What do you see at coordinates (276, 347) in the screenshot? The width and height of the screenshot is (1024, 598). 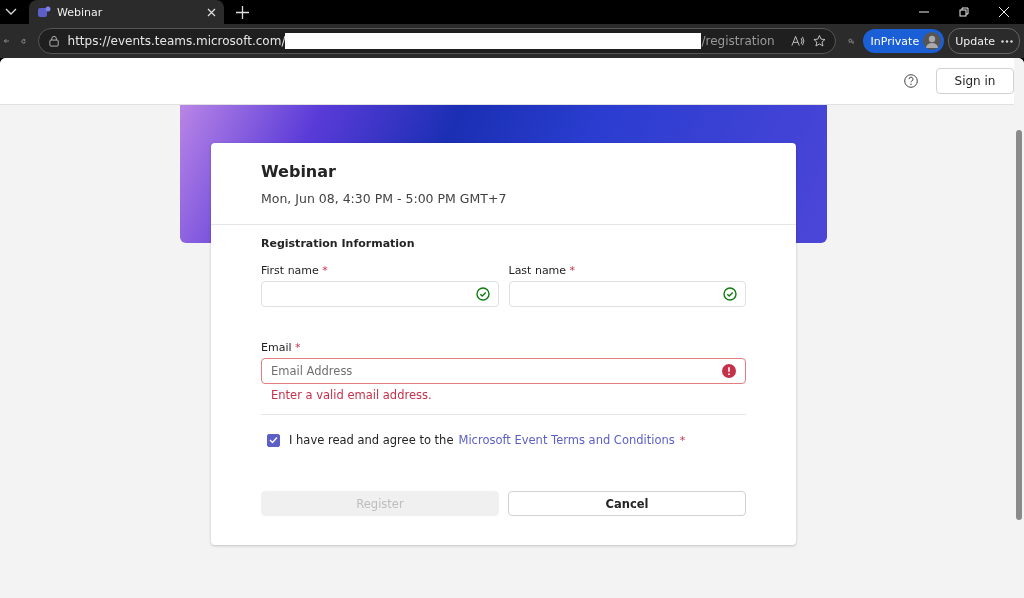 I see `field-label: Email` at bounding box center [276, 347].